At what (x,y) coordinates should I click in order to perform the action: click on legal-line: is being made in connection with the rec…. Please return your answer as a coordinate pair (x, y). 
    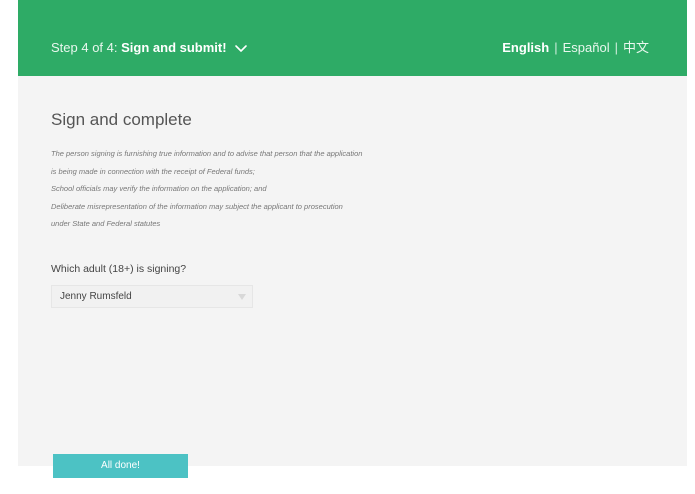
    Looking at the image, I should click on (153, 171).